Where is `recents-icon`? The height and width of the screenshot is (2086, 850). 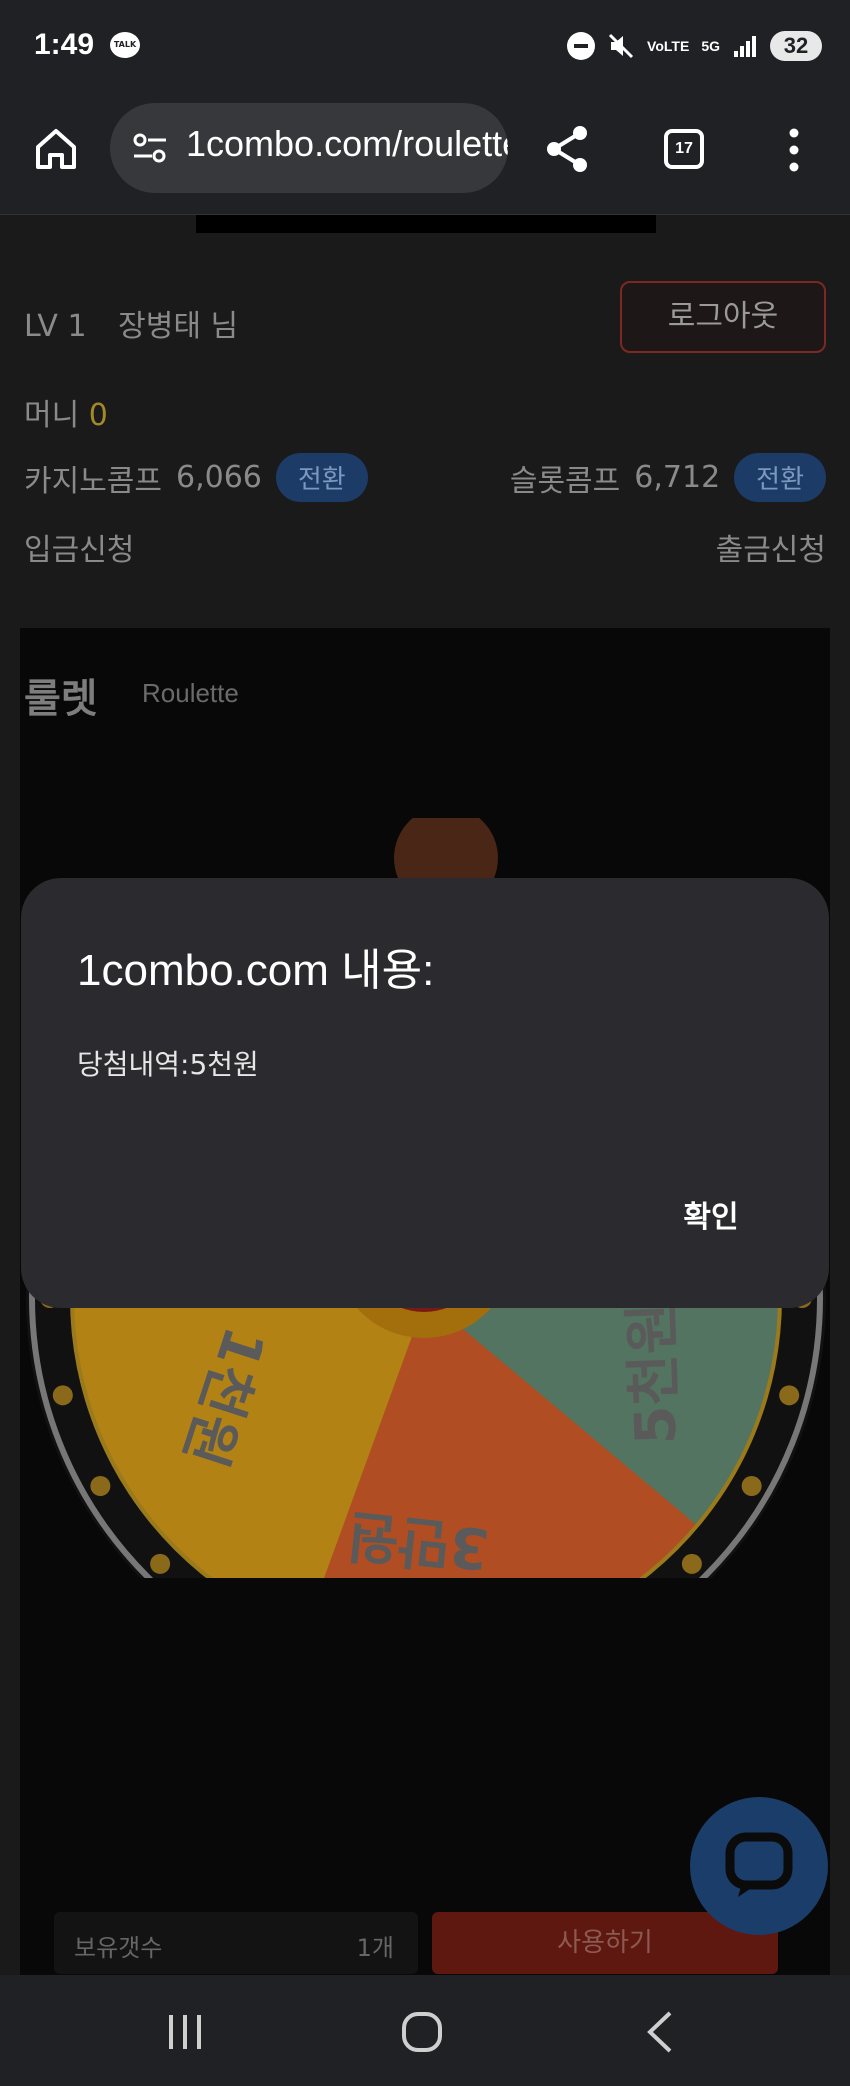
recents-icon is located at coordinates (185, 2032).